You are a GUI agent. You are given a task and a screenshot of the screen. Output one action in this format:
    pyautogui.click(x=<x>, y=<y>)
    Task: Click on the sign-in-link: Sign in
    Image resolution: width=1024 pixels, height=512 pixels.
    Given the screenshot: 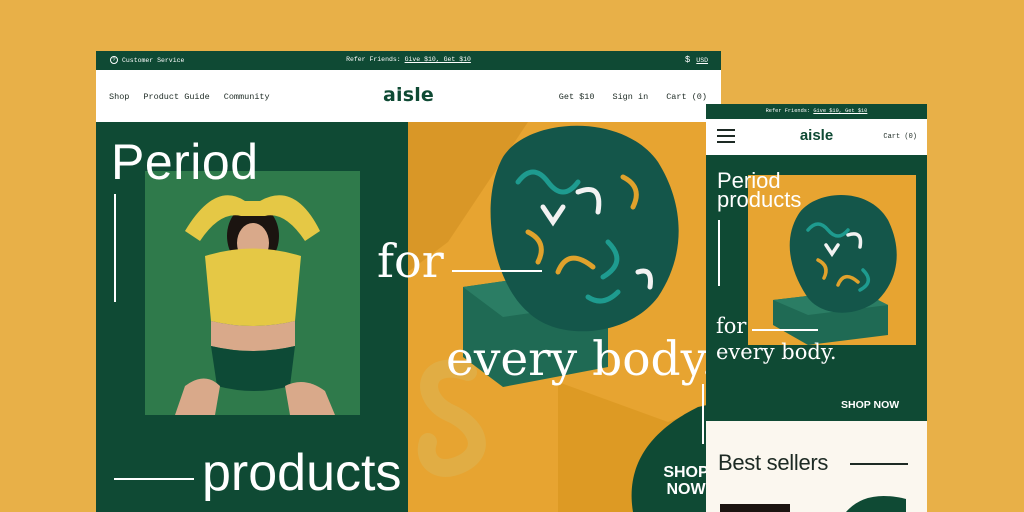 What is the action you would take?
    pyautogui.click(x=630, y=97)
    